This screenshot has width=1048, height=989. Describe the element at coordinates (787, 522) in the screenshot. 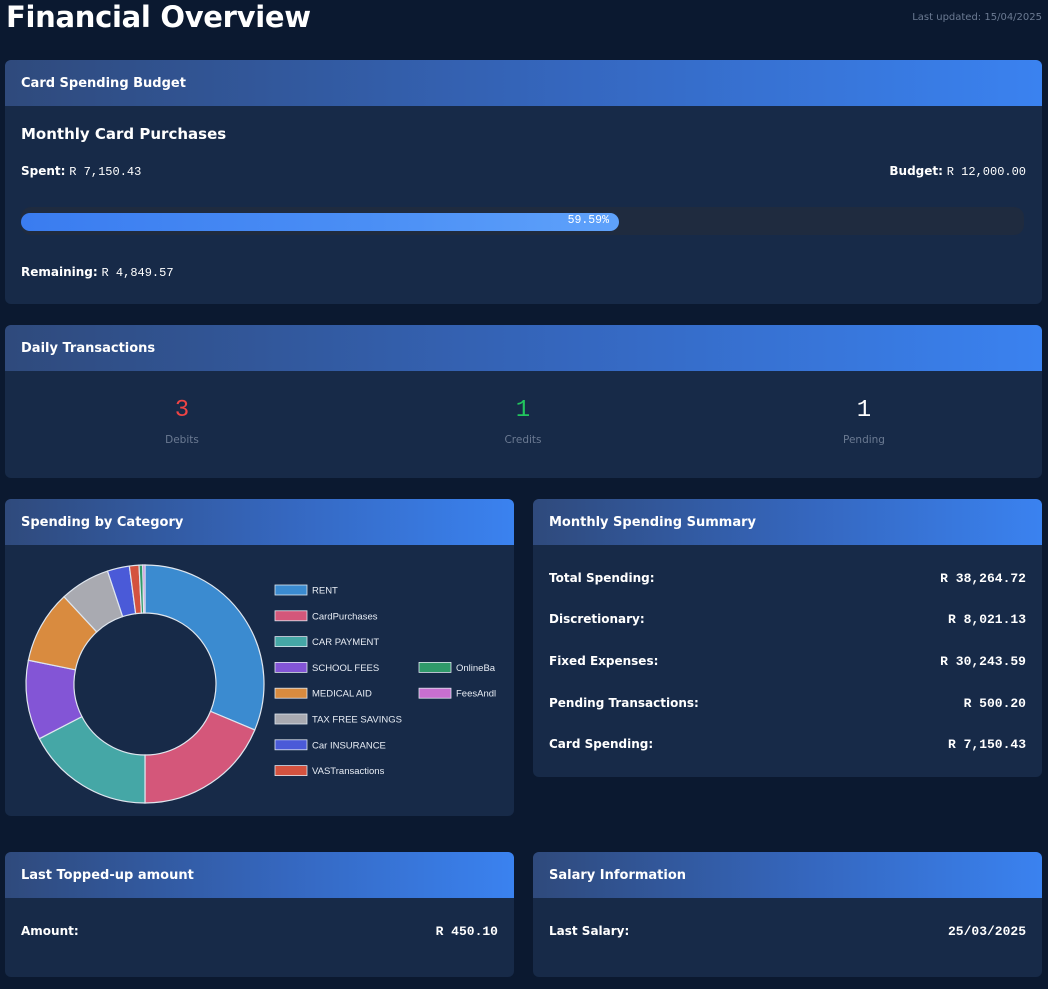

I see `card-header: Monthly Spending Summary` at that location.